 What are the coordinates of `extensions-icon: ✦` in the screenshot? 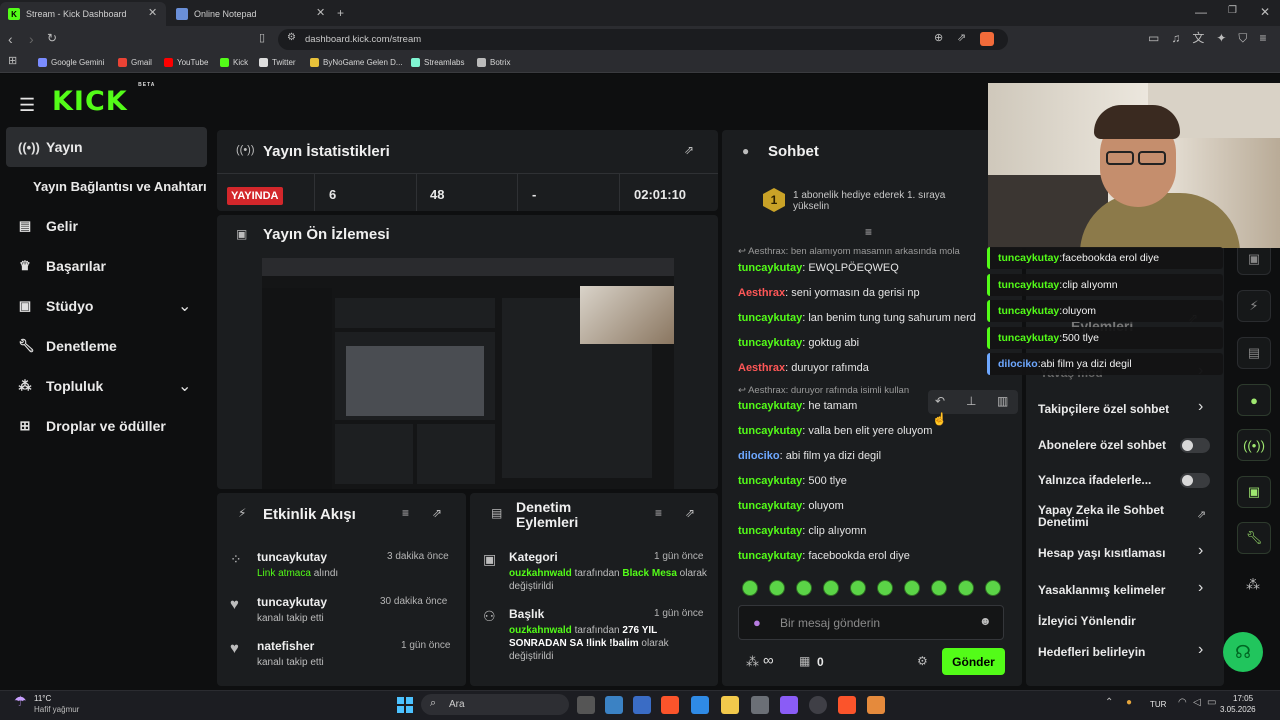 It's located at (1221, 38).